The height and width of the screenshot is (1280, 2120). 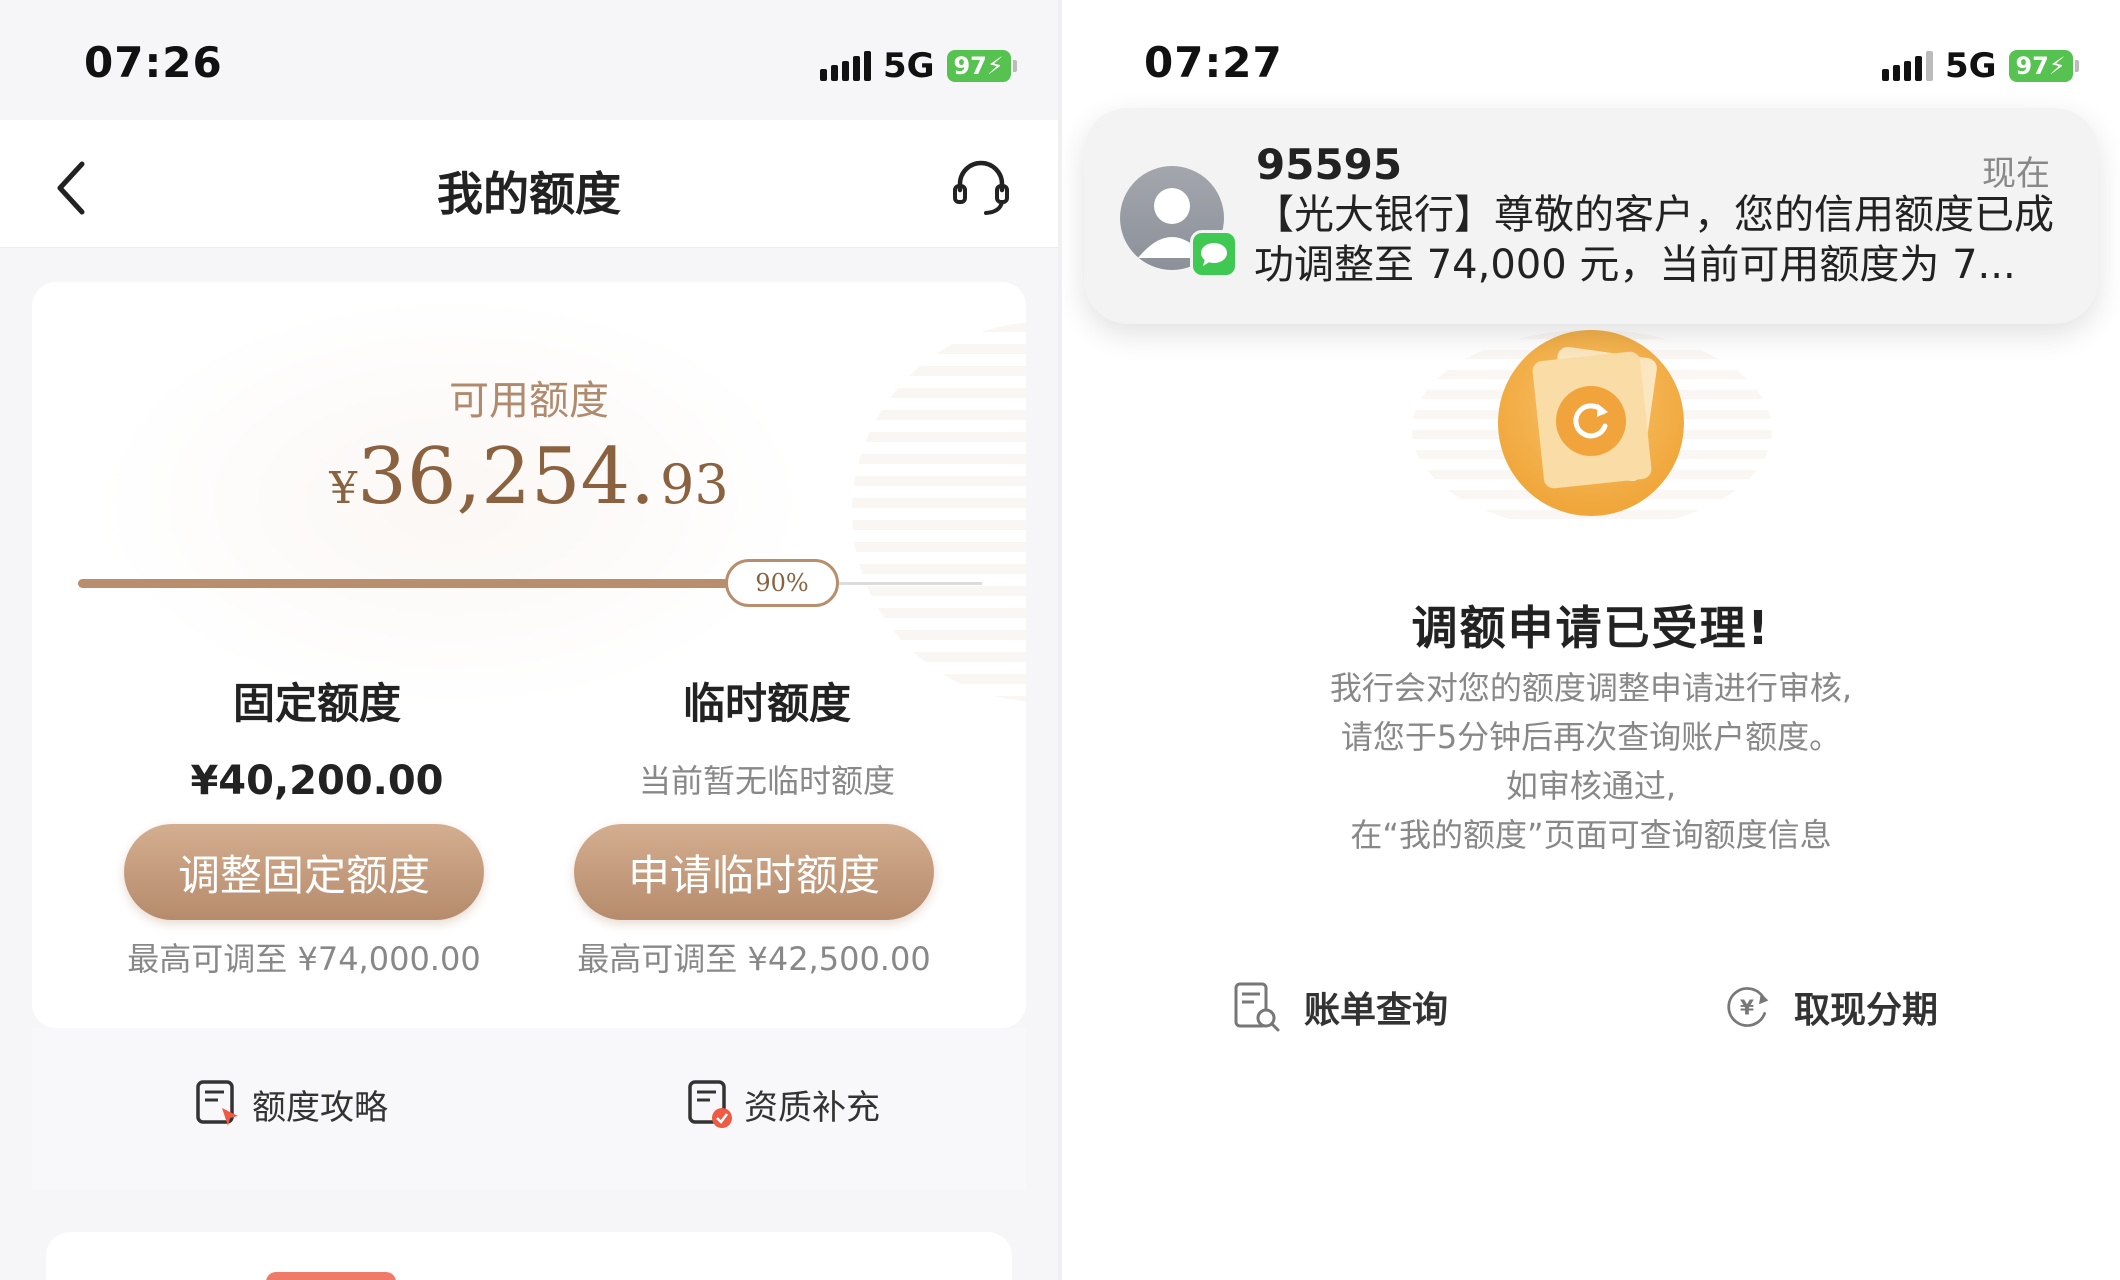 What do you see at coordinates (812, 1107) in the screenshot?
I see `qualification-label: 资质补充` at bounding box center [812, 1107].